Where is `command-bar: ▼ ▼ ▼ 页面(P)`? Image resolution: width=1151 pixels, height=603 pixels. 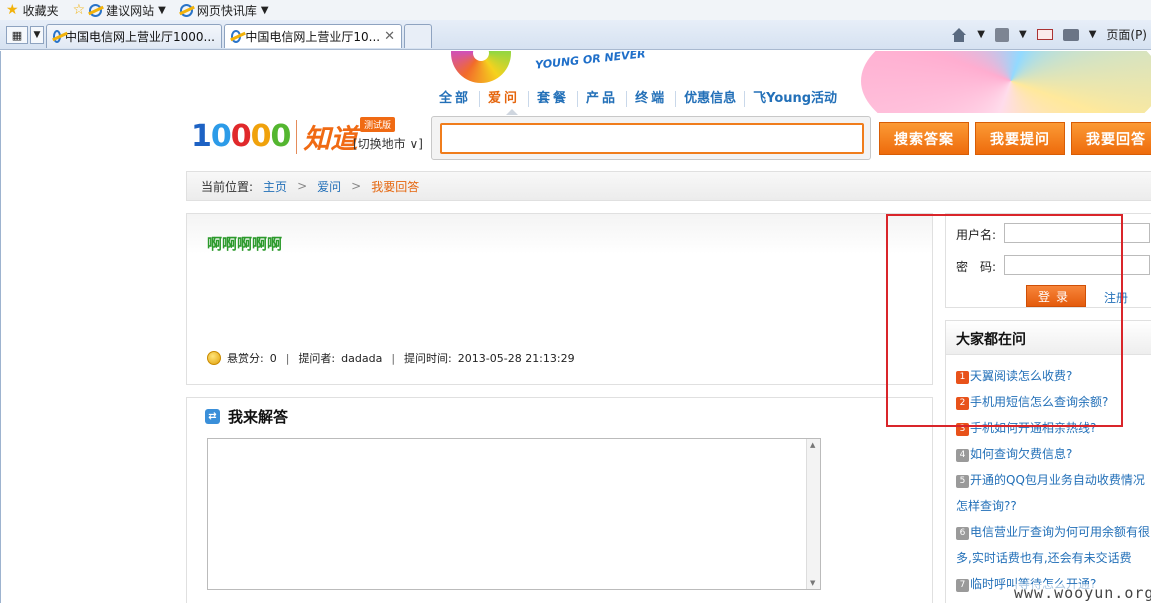 command-bar: ▼ ▼ ▼ 页面(P) is located at coordinates (1051, 34).